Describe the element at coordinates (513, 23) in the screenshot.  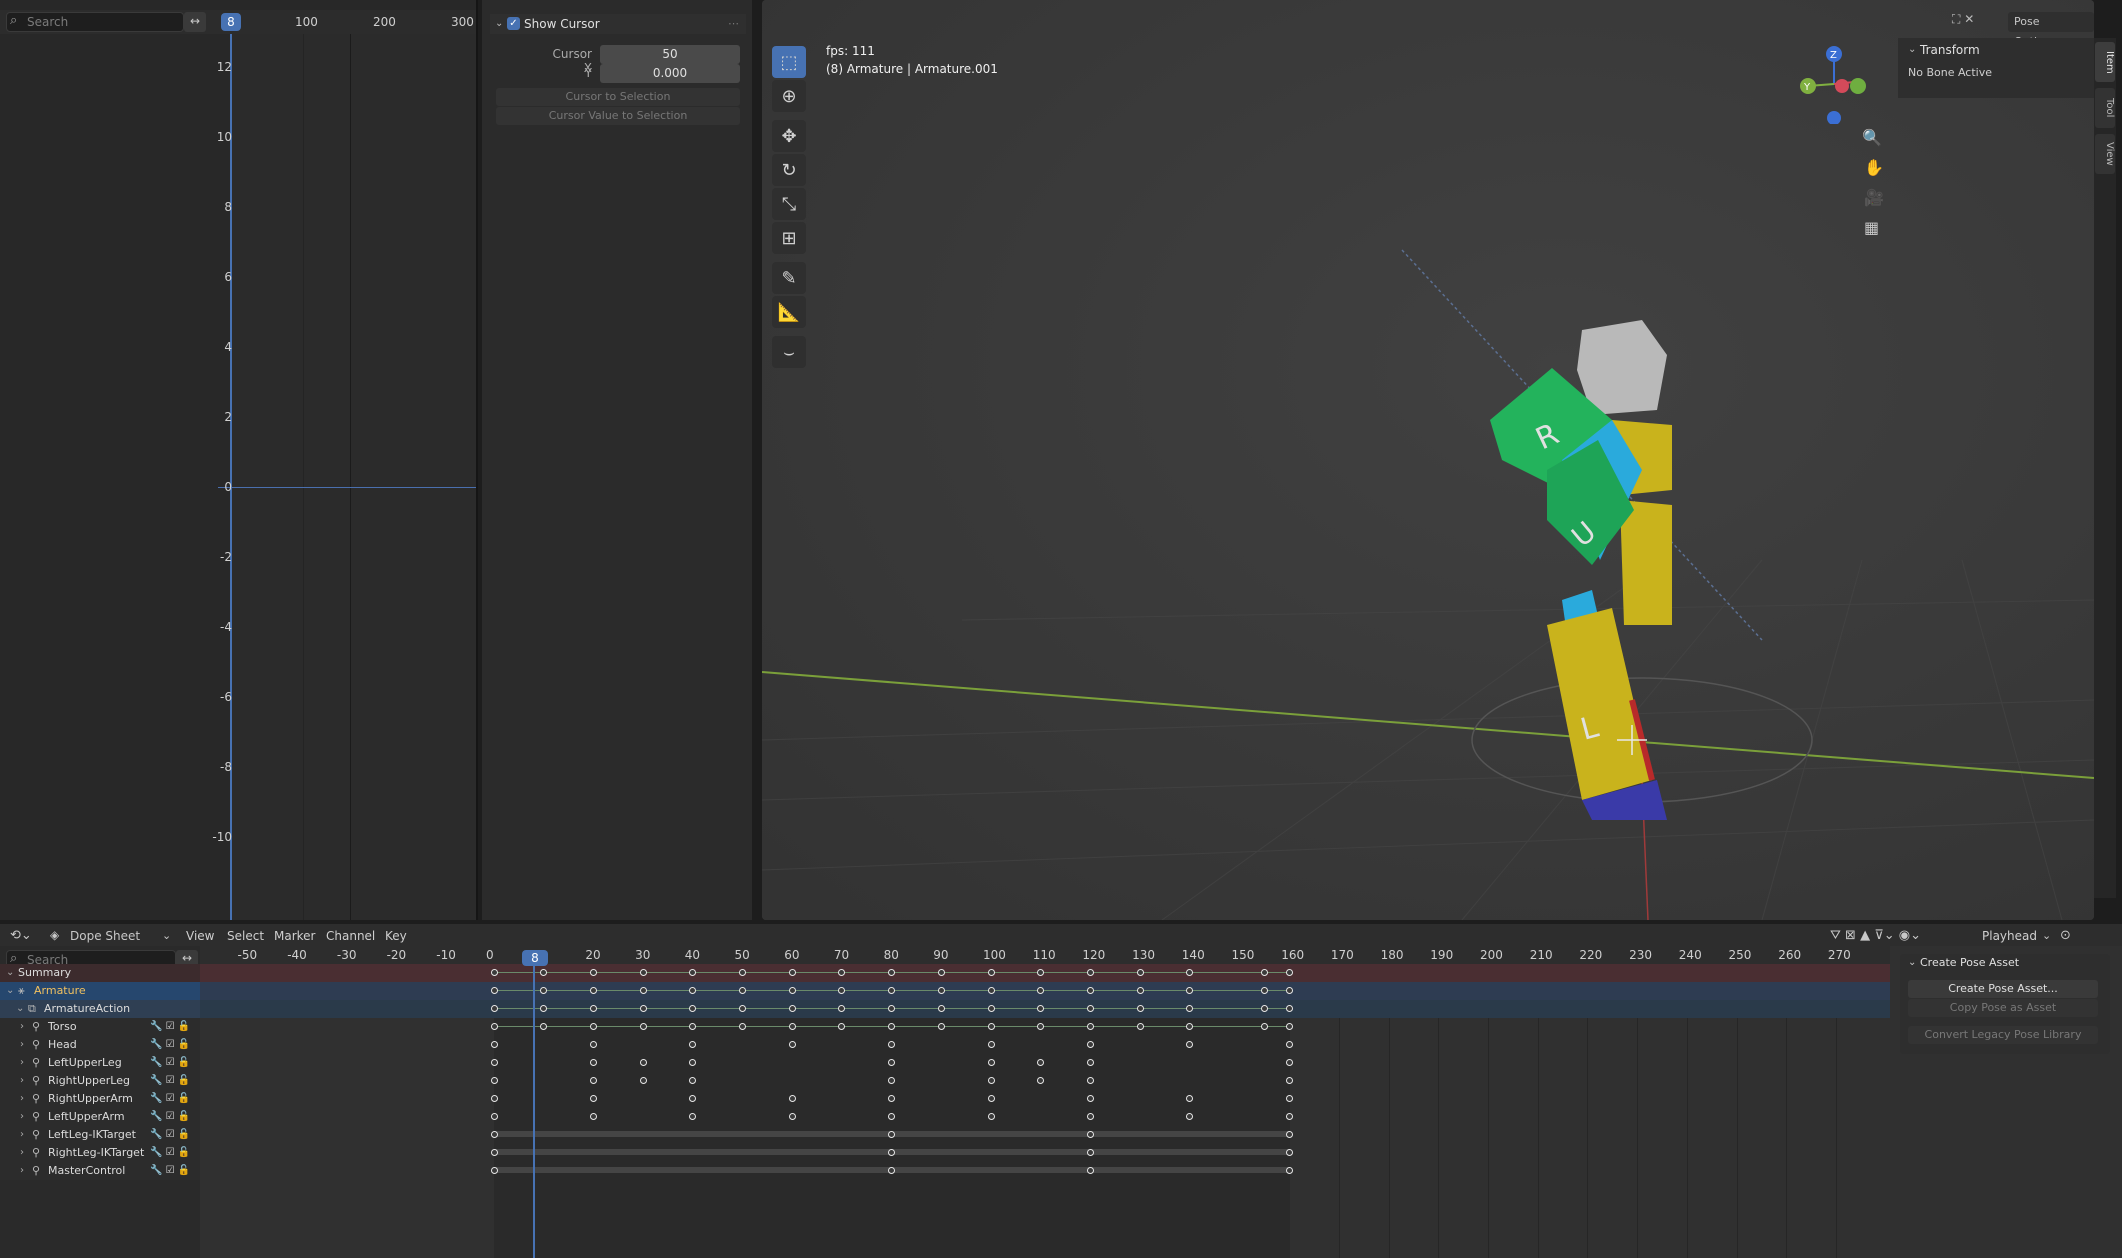
I see `checkbox-icon: ✓` at that location.